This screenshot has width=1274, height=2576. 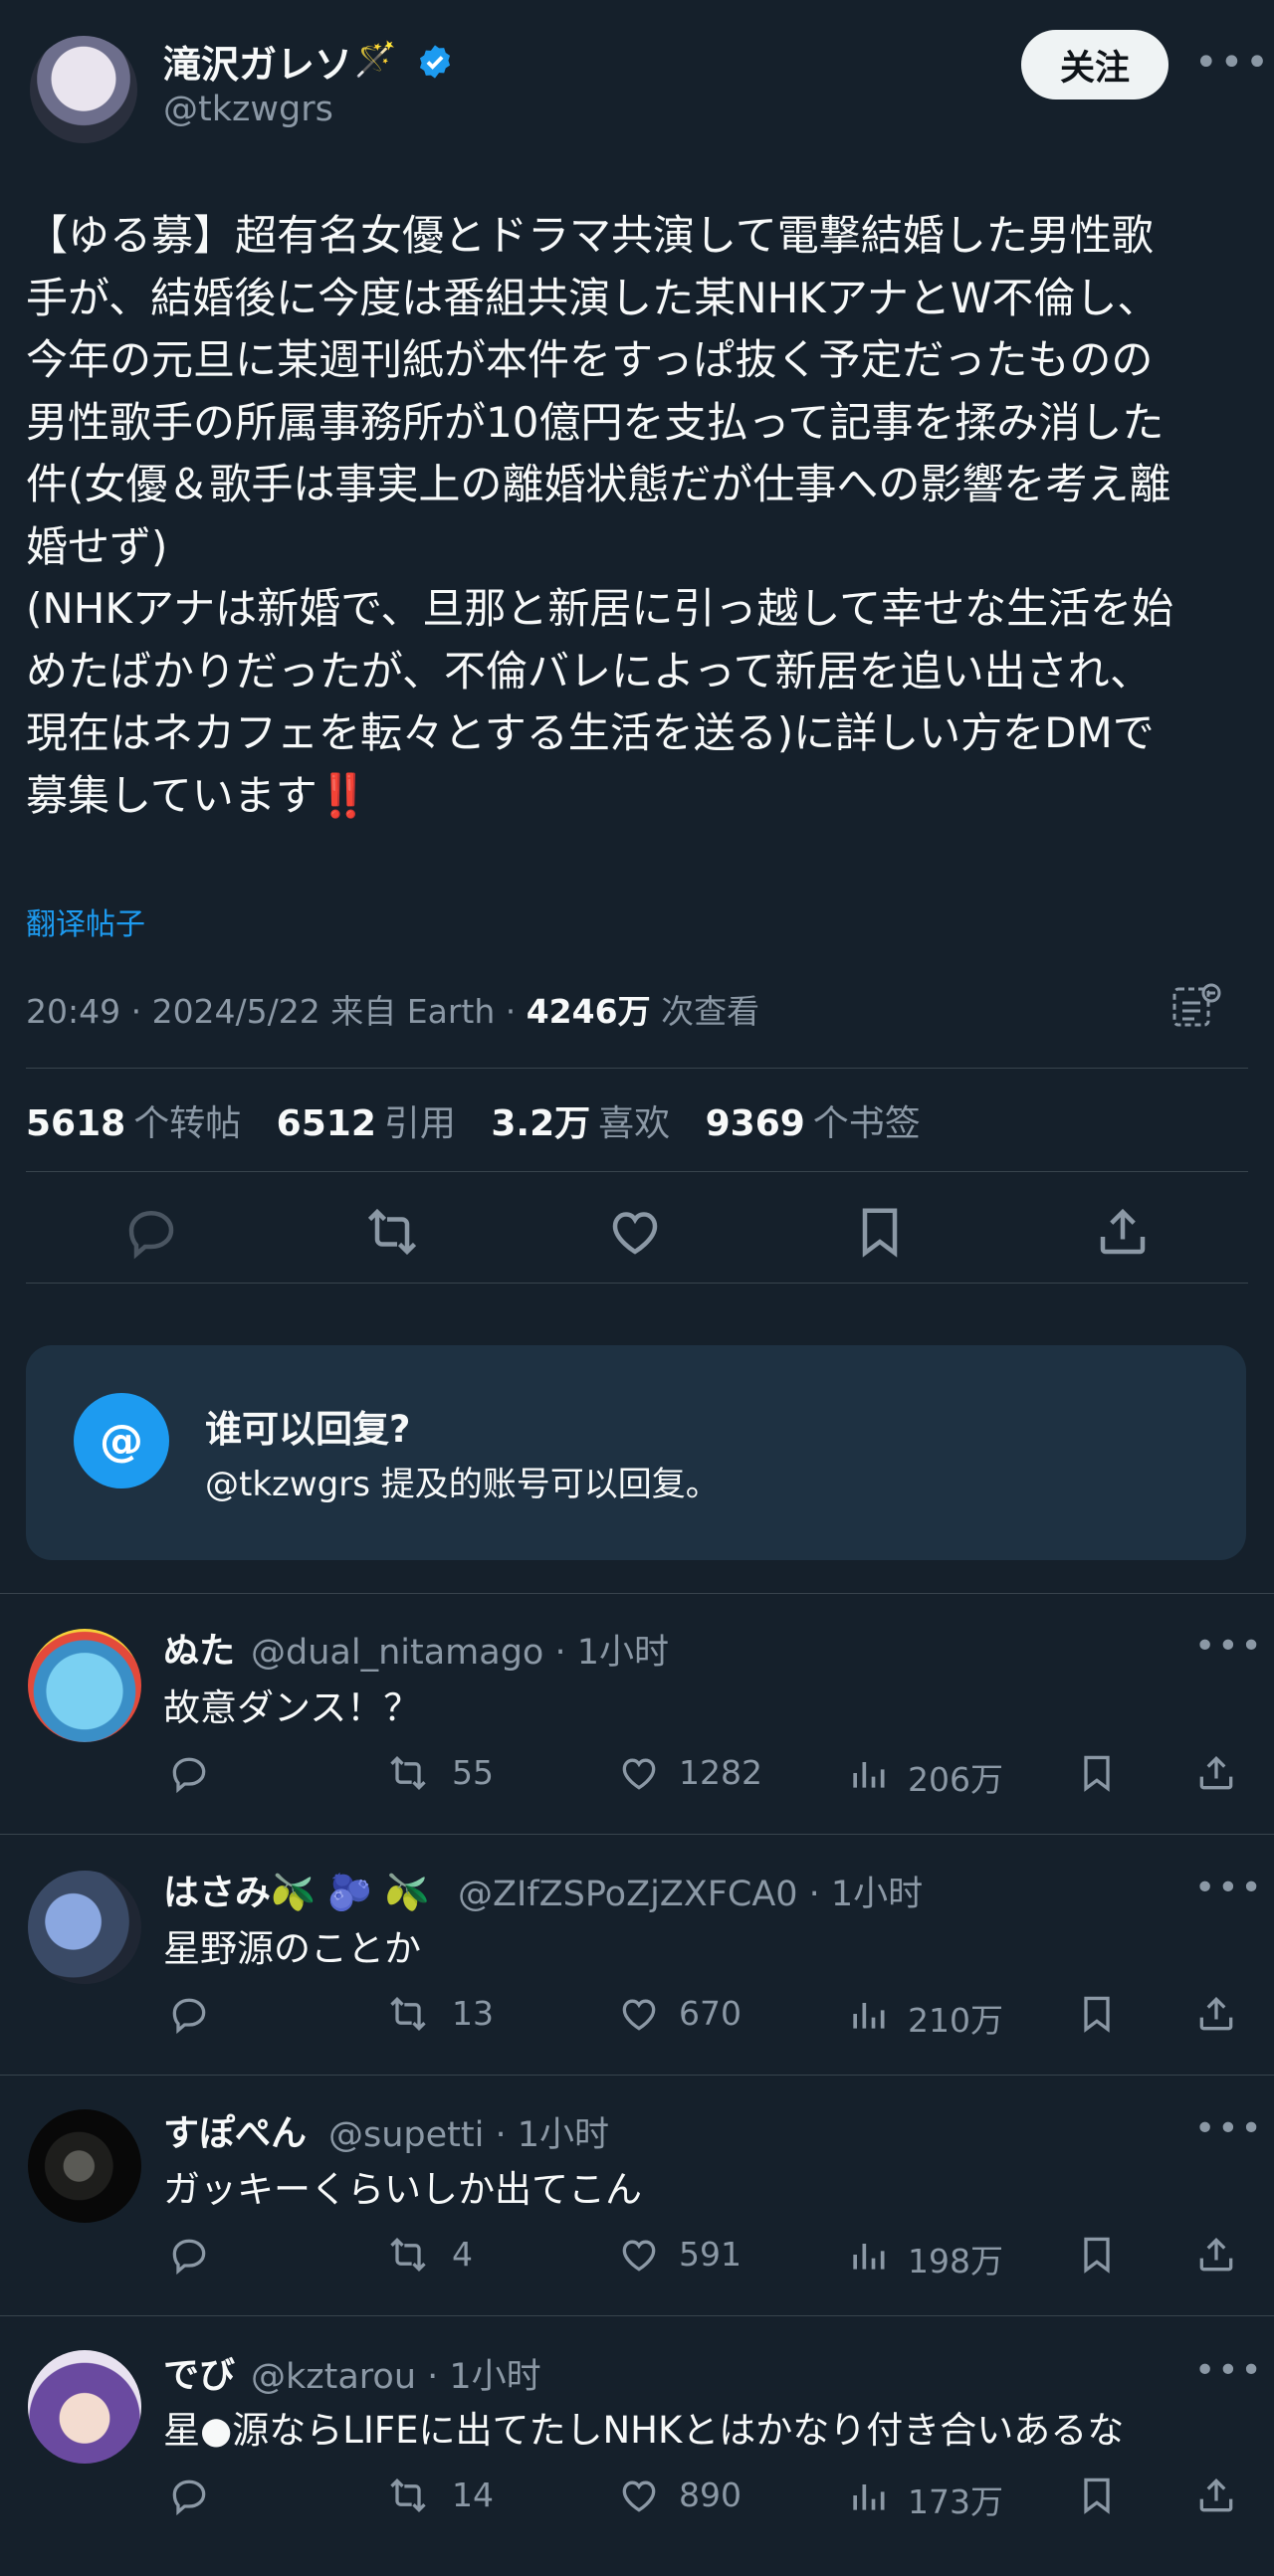 I want to click on retweet-count: 55, so click(x=473, y=1772).